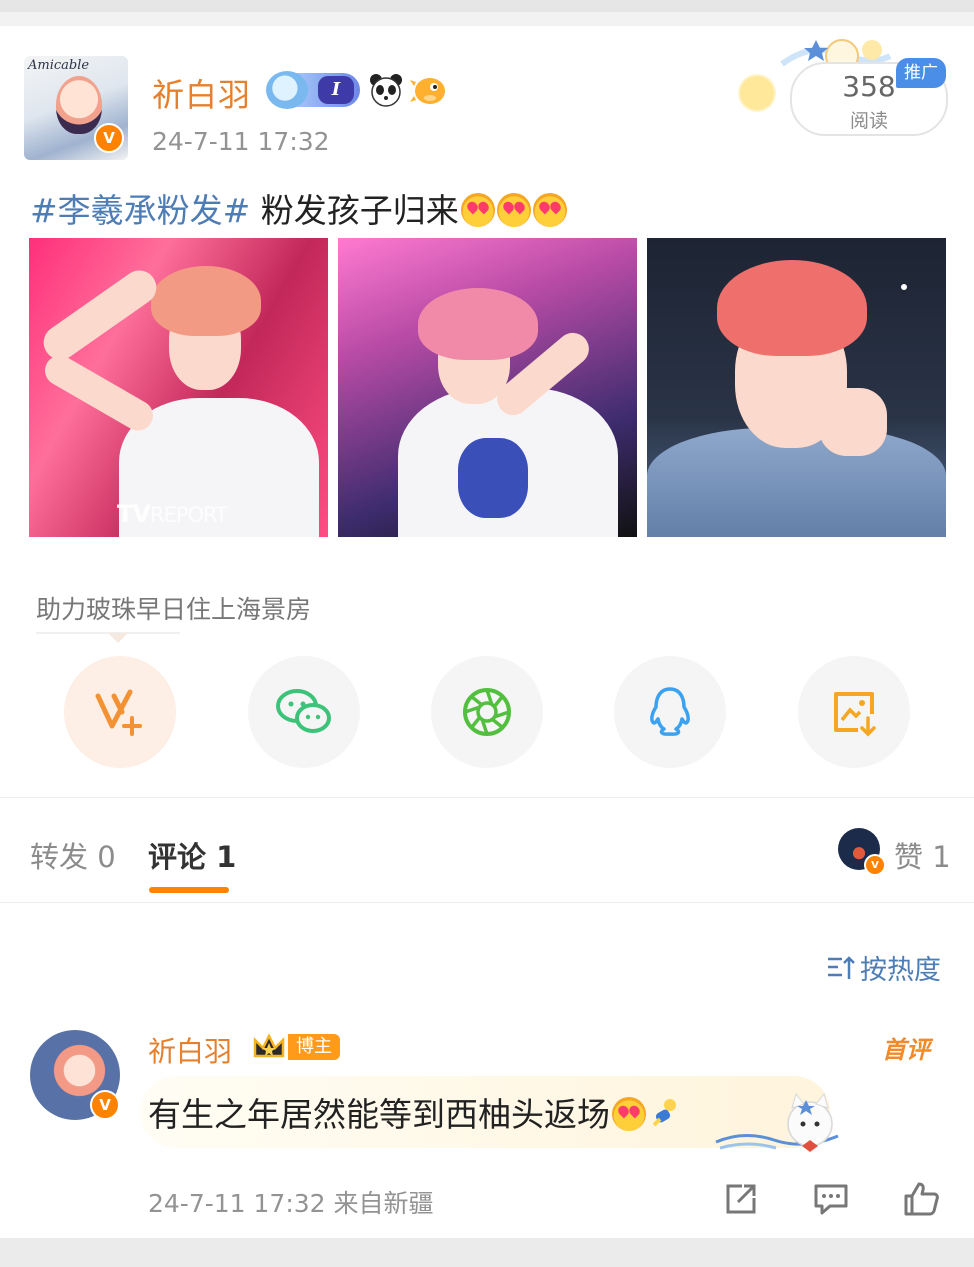  What do you see at coordinates (105, 1105) in the screenshot?
I see `commenter-verified-badge-icon: V` at bounding box center [105, 1105].